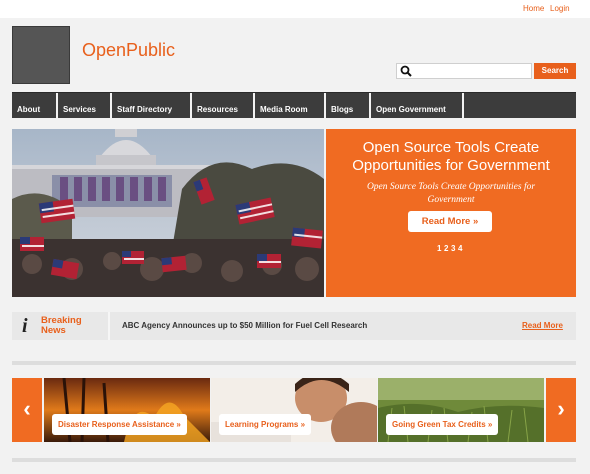 The width and height of the screenshot is (590, 474). Describe the element at coordinates (290, 106) in the screenshot. I see `nav-item-media-room: Media Room` at that location.